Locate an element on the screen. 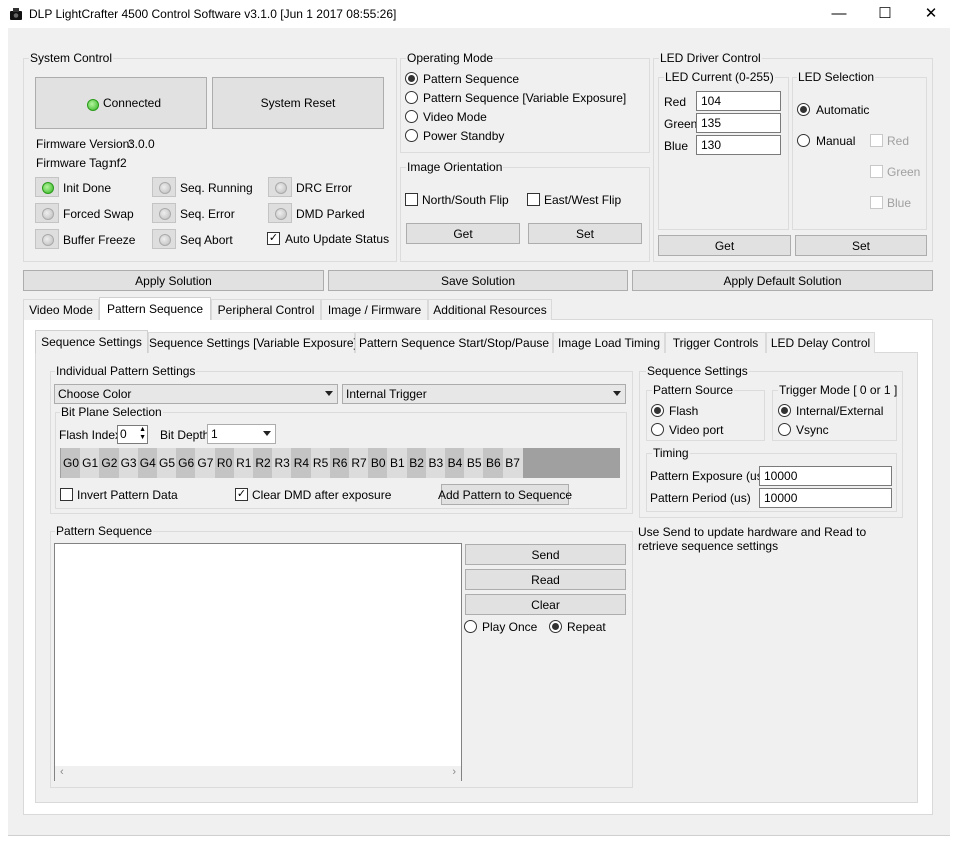  add-pattern-button: Add Pattern to Sequence is located at coordinates (505, 494).